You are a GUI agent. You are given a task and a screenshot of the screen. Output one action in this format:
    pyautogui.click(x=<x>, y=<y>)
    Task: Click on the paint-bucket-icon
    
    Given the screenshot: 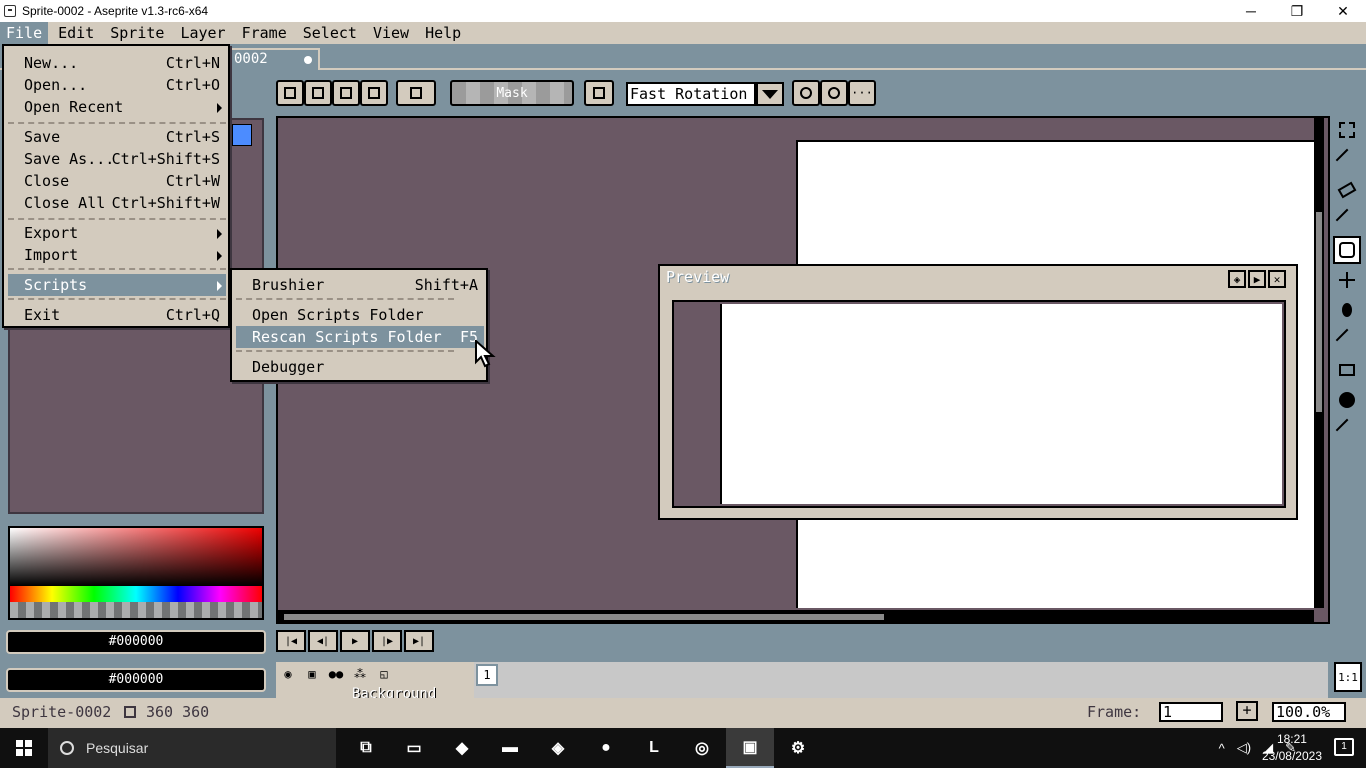 What is the action you would take?
    pyautogui.click(x=1347, y=310)
    